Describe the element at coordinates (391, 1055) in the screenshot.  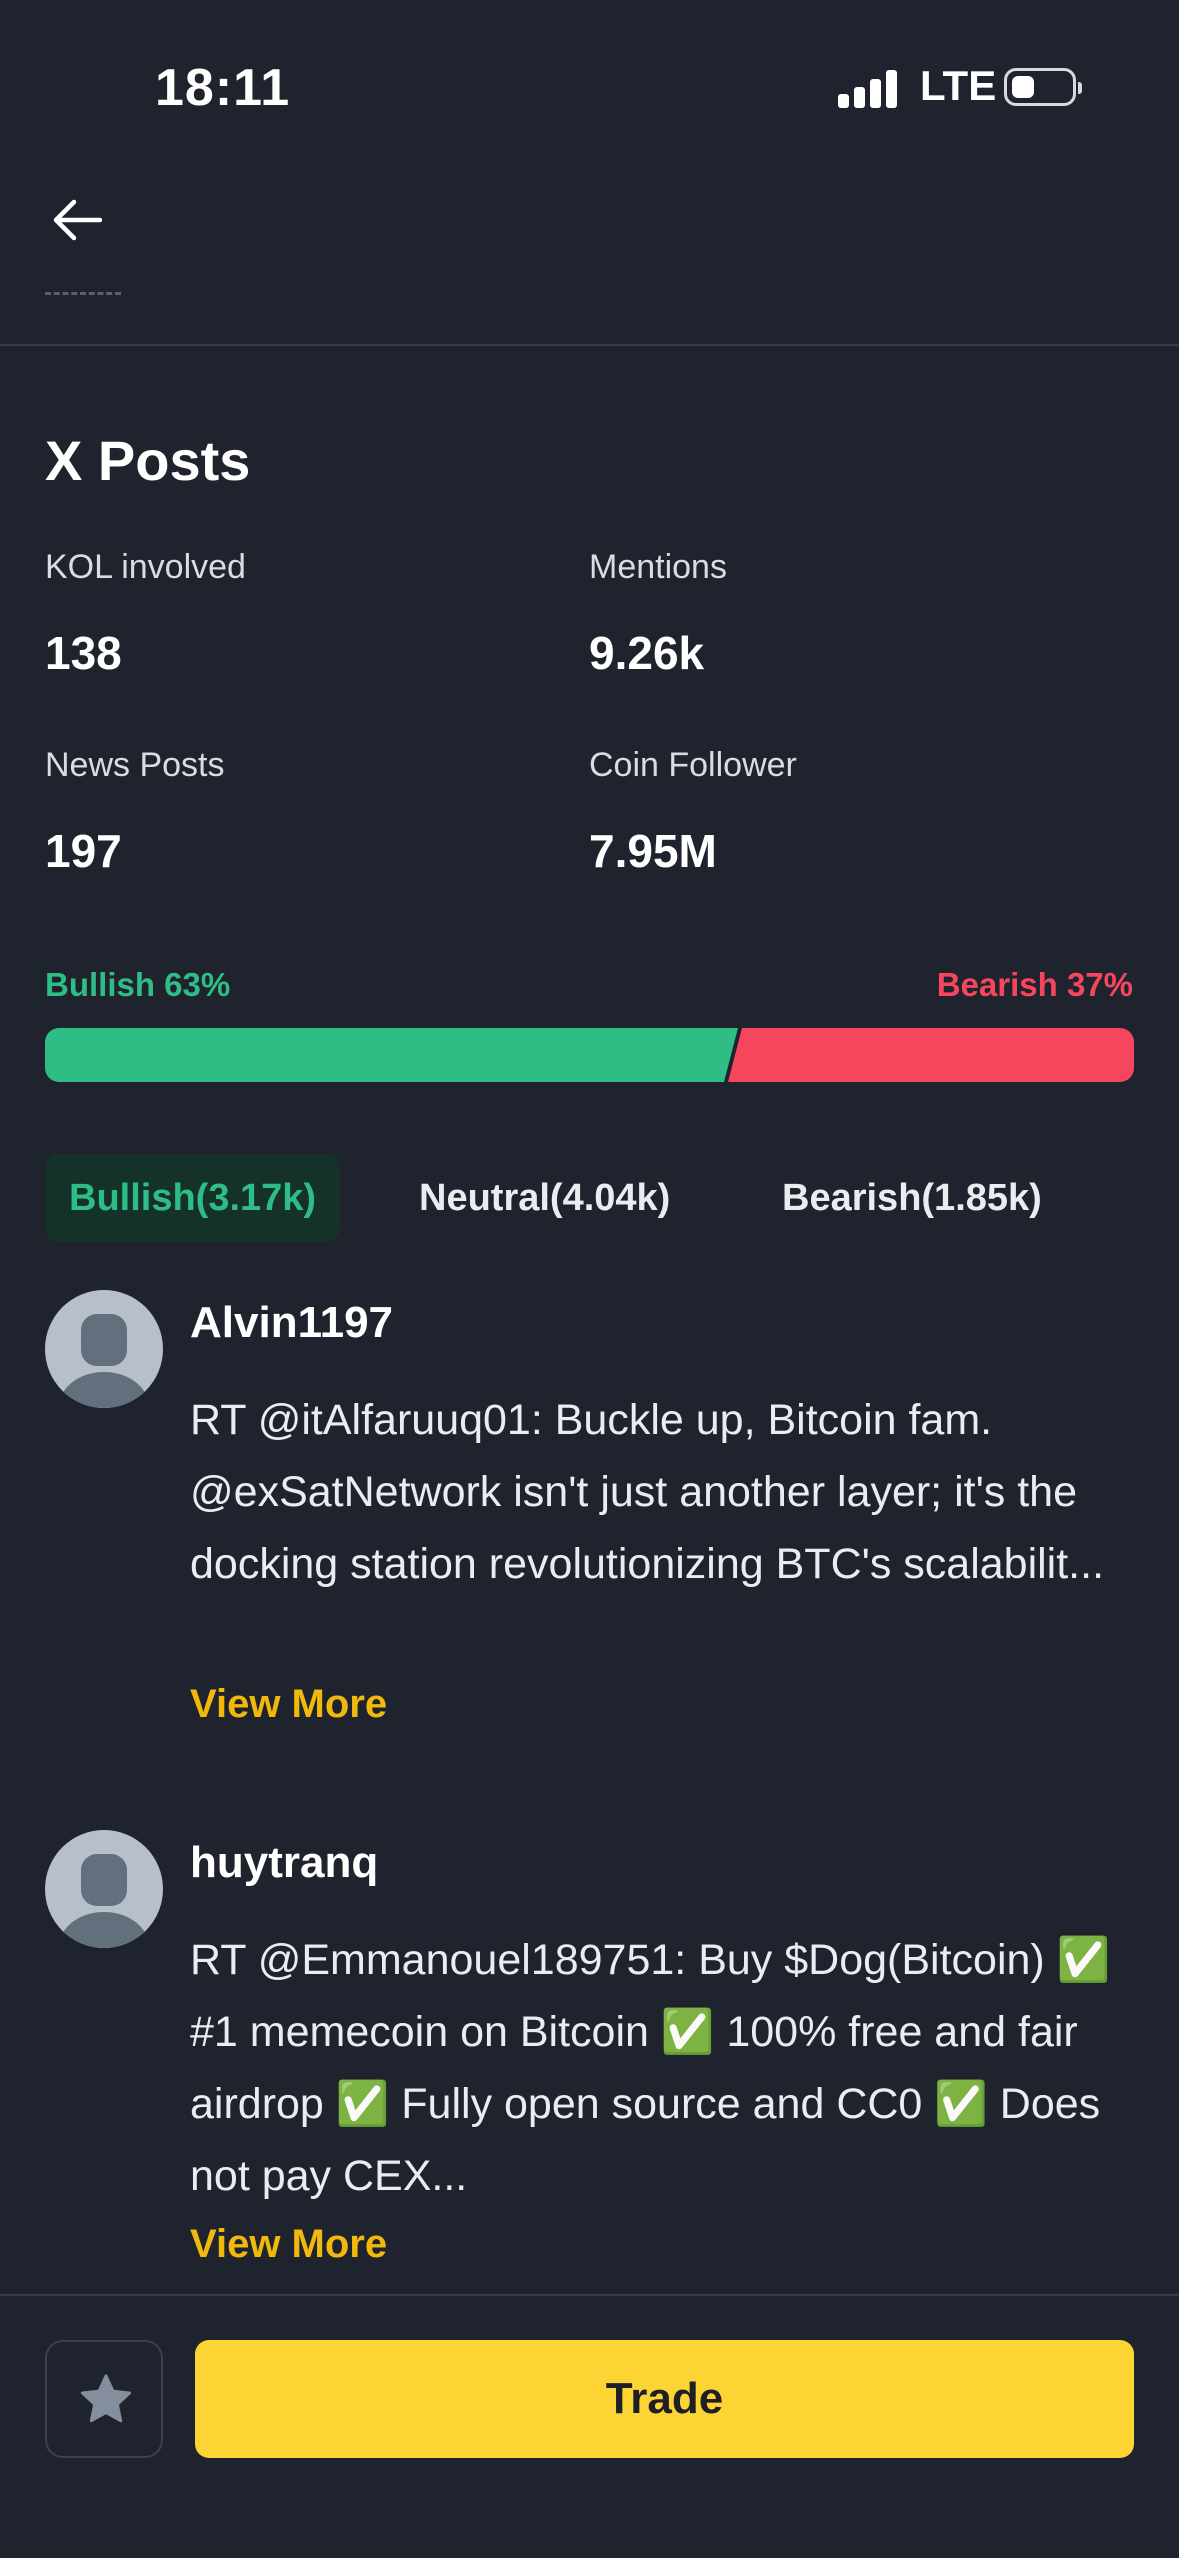
I see `sentiment-bar-bullish` at that location.